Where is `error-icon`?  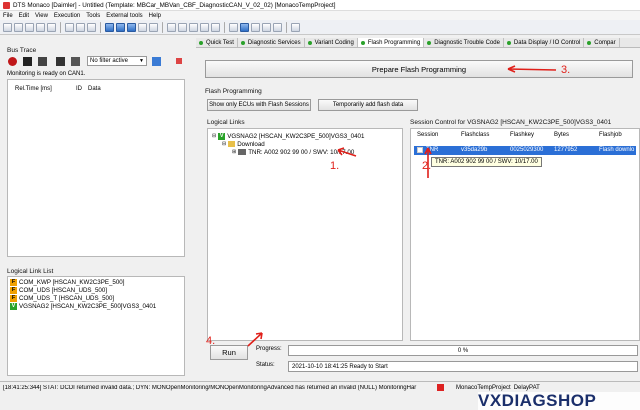
error-icon is located at coordinates (440, 387).